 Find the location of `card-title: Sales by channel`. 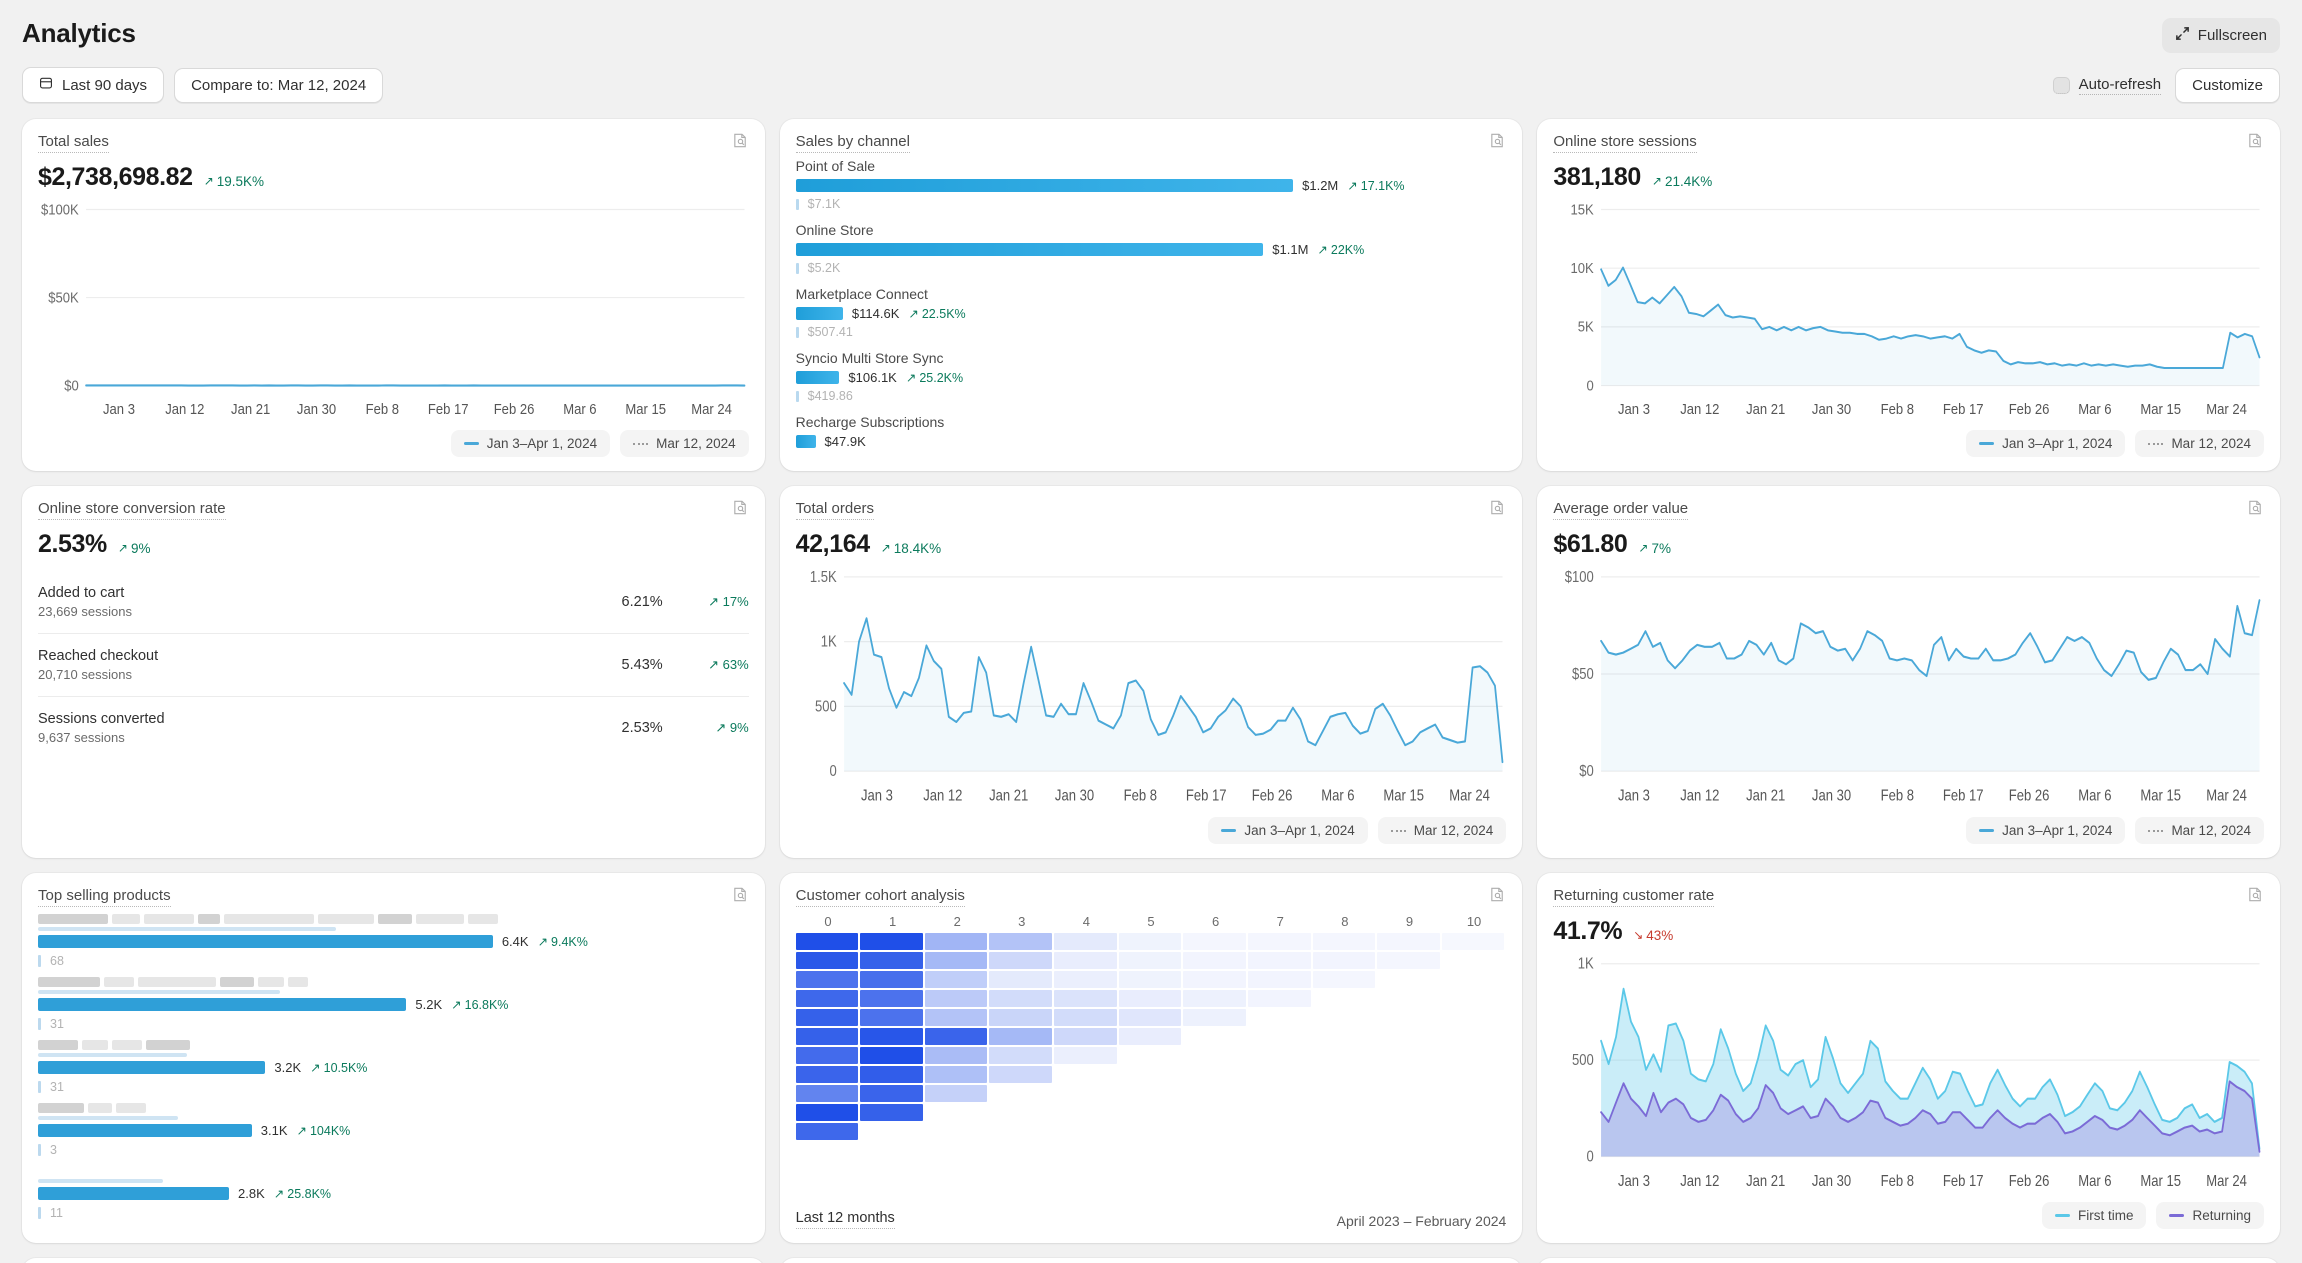

card-title: Sales by channel is located at coordinates (852, 143).